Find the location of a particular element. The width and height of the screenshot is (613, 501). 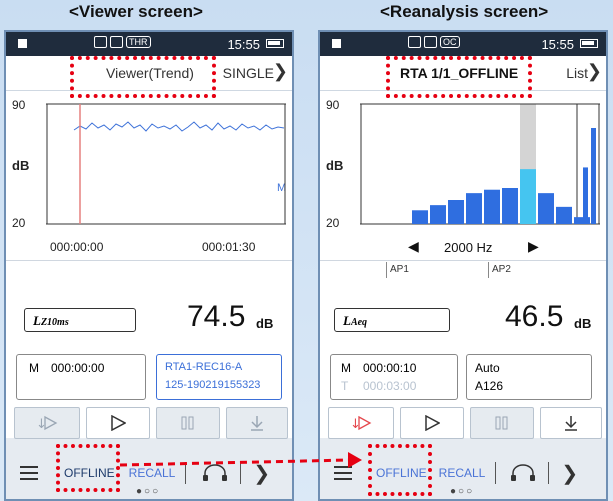

total-time: 000:03:00 is located at coordinates (390, 386).